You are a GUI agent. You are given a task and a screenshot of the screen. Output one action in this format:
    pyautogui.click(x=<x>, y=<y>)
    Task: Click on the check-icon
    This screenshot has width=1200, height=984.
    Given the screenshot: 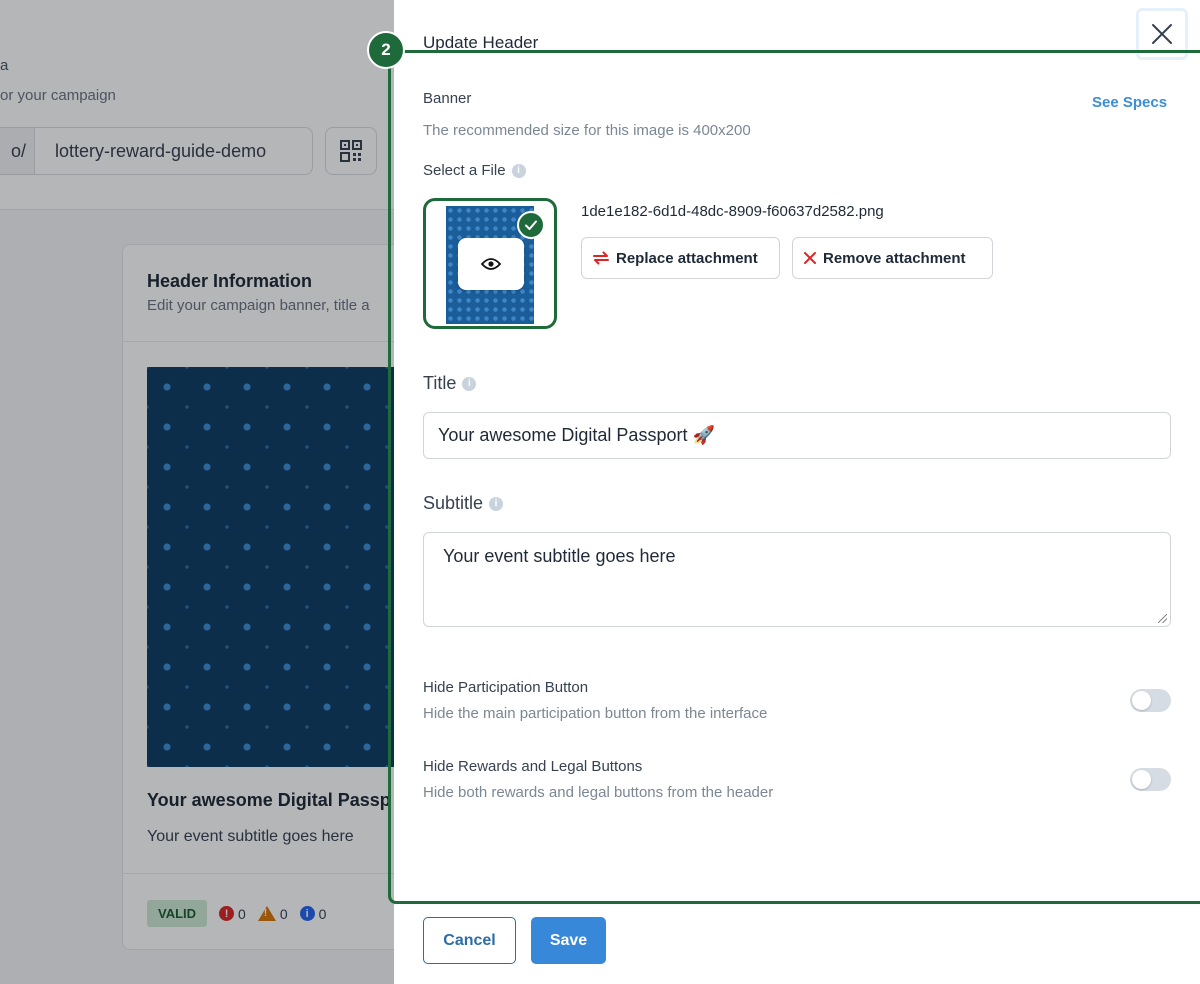 What is the action you would take?
    pyautogui.click(x=531, y=225)
    